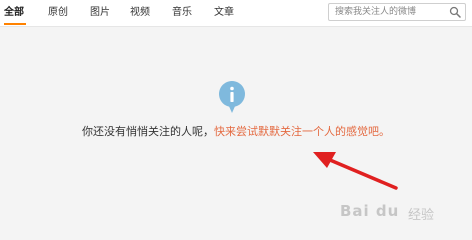  Describe the element at coordinates (421, 215) in the screenshot. I see `watermark-suffix: 经验` at that location.